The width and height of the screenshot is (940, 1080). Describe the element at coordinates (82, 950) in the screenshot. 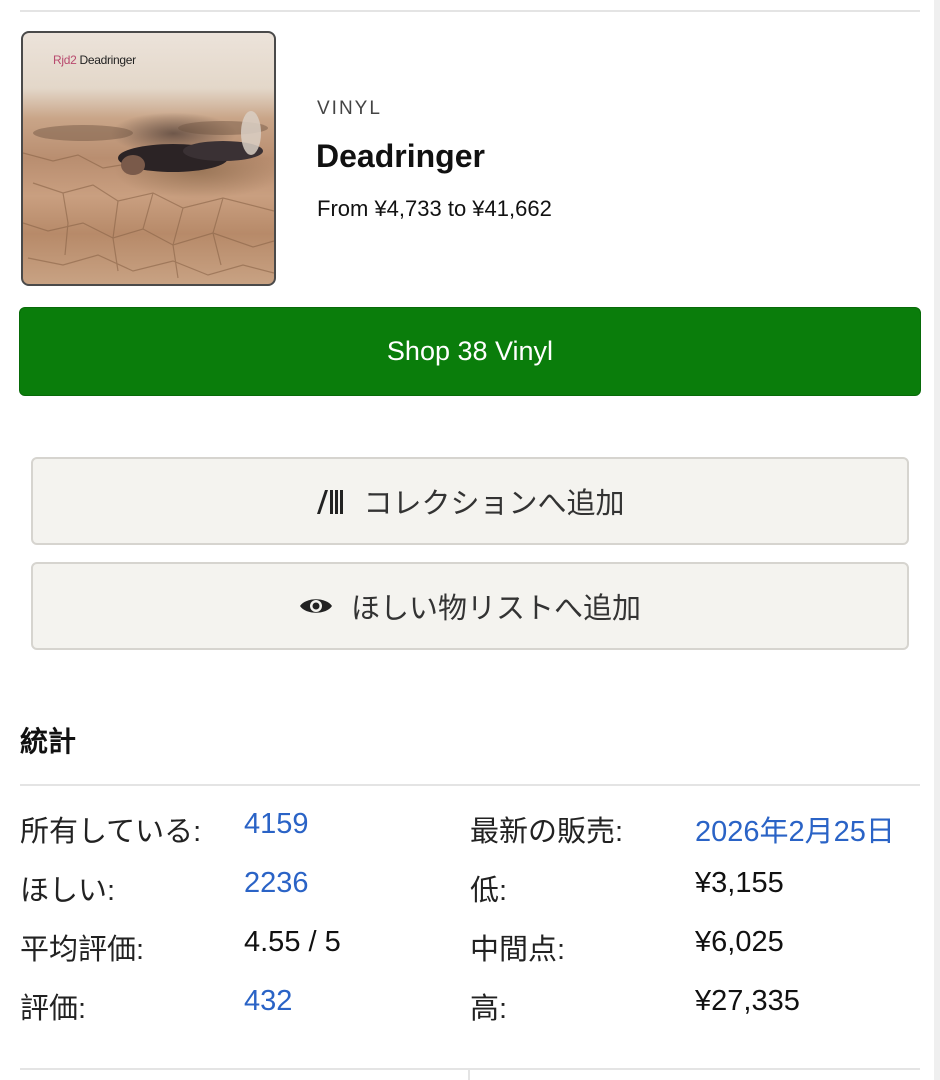

I see `stat-label-avg-rating: 平均評価:` at that location.